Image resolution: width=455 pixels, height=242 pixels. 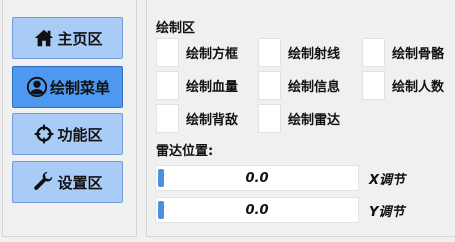 I want to click on sidebar-item-draw-menu: 绘制菜单, so click(x=67, y=87).